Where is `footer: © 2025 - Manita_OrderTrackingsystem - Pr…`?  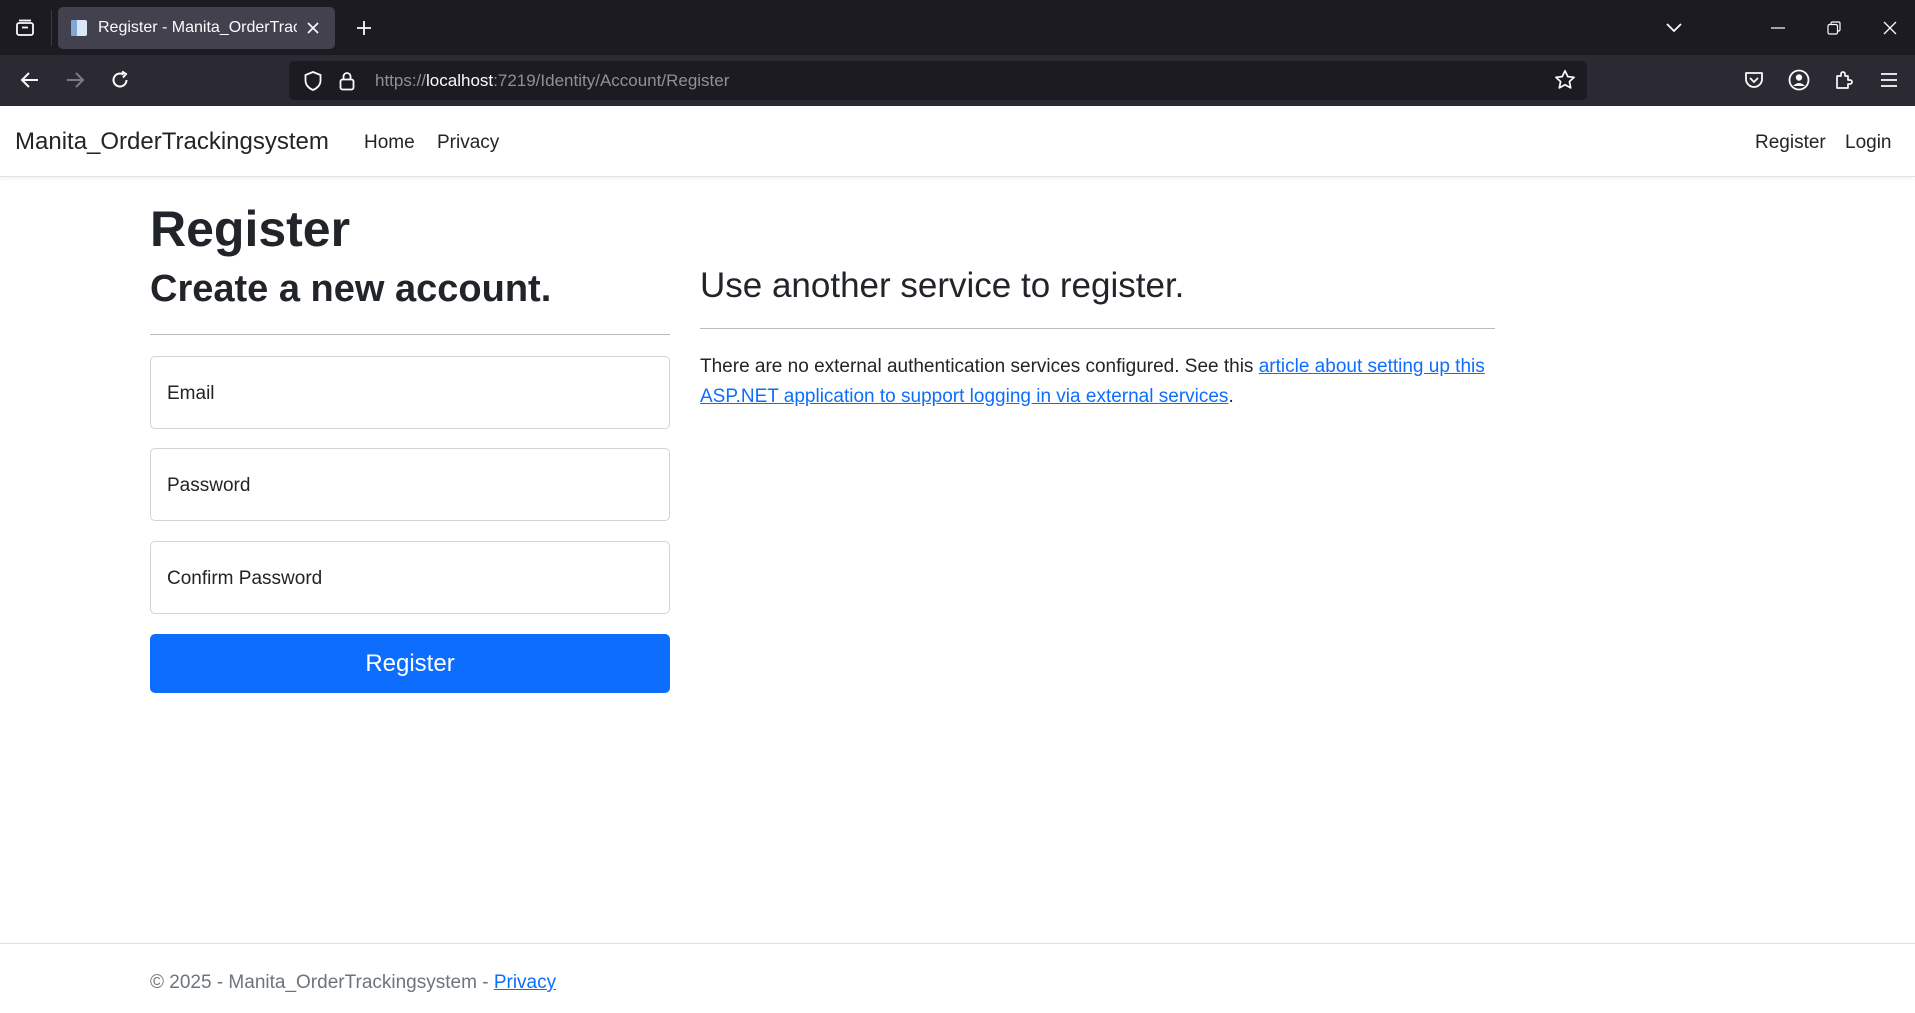 footer: © 2025 - Manita_OrderTrackingsystem - Pr… is located at coordinates (957, 978).